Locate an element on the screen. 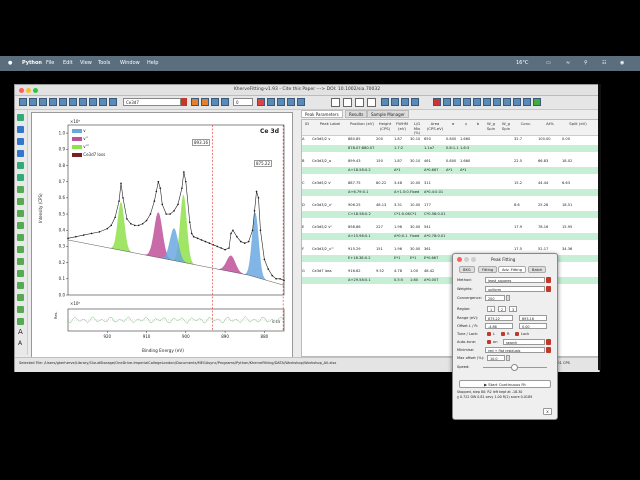  table-header-8: γ is located at coordinates (466, 128).